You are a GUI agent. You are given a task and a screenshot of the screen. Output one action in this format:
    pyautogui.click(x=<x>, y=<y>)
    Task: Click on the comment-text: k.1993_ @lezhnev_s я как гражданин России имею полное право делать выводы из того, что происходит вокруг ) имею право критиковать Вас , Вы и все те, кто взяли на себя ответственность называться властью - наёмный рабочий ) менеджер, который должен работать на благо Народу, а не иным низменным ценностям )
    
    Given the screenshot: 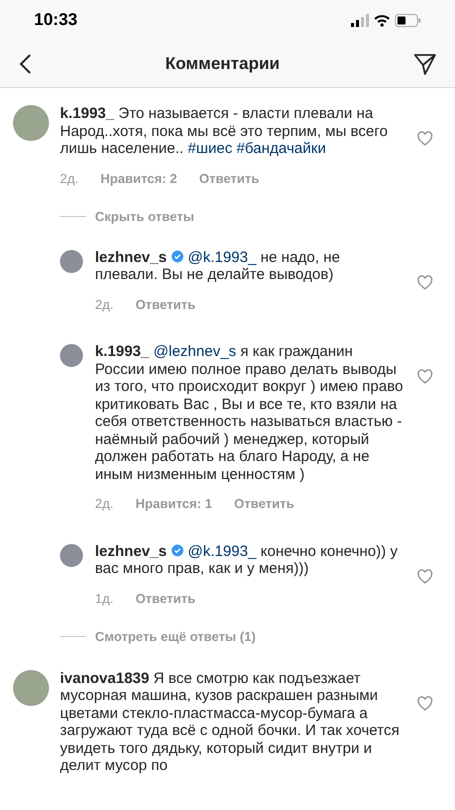 What is the action you would take?
    pyautogui.click(x=249, y=413)
    